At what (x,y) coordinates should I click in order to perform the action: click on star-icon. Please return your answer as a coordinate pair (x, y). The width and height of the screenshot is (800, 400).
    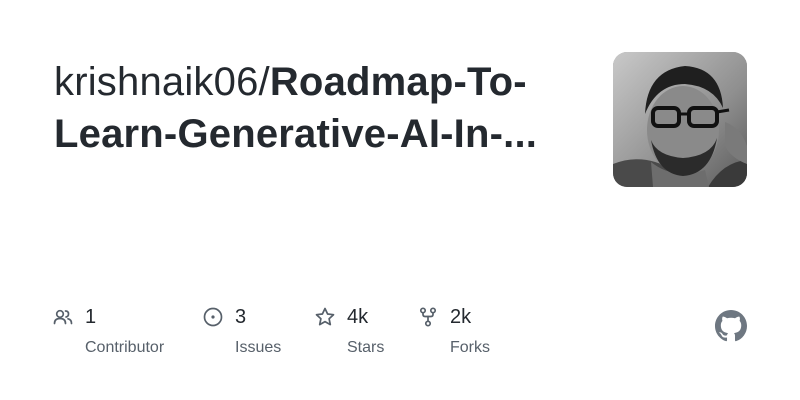
    Looking at the image, I should click on (325, 317).